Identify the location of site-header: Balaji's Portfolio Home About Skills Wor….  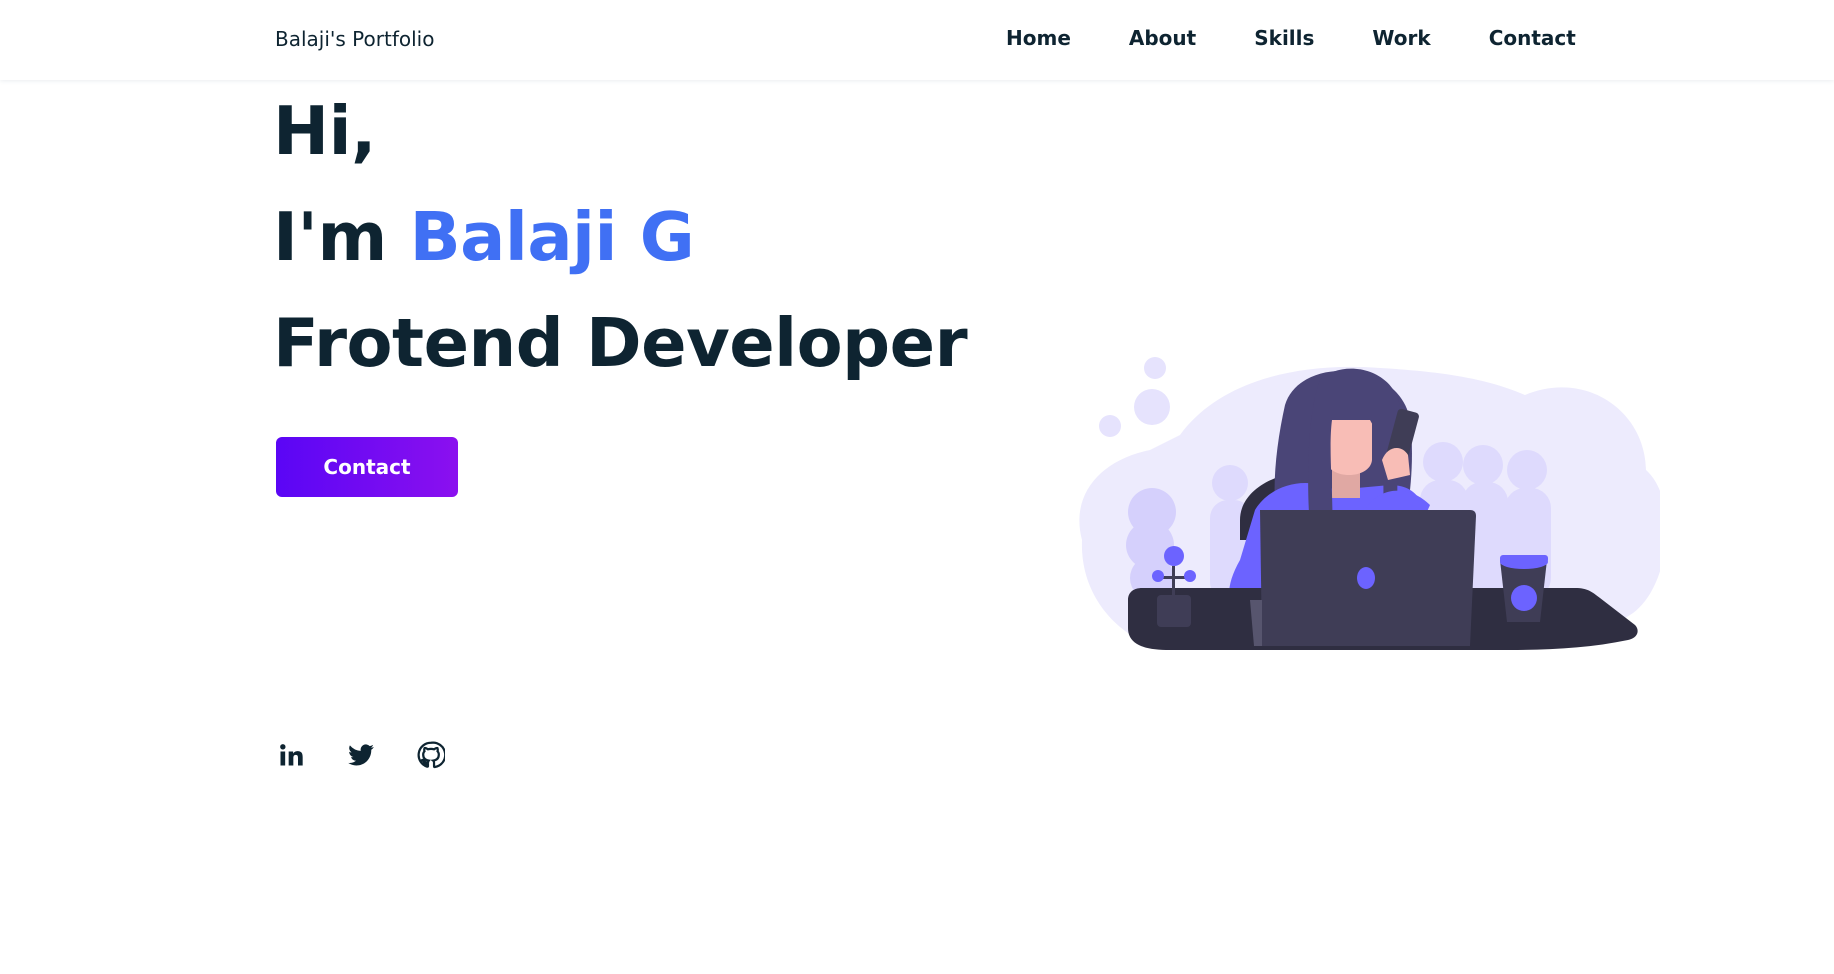
(917, 40).